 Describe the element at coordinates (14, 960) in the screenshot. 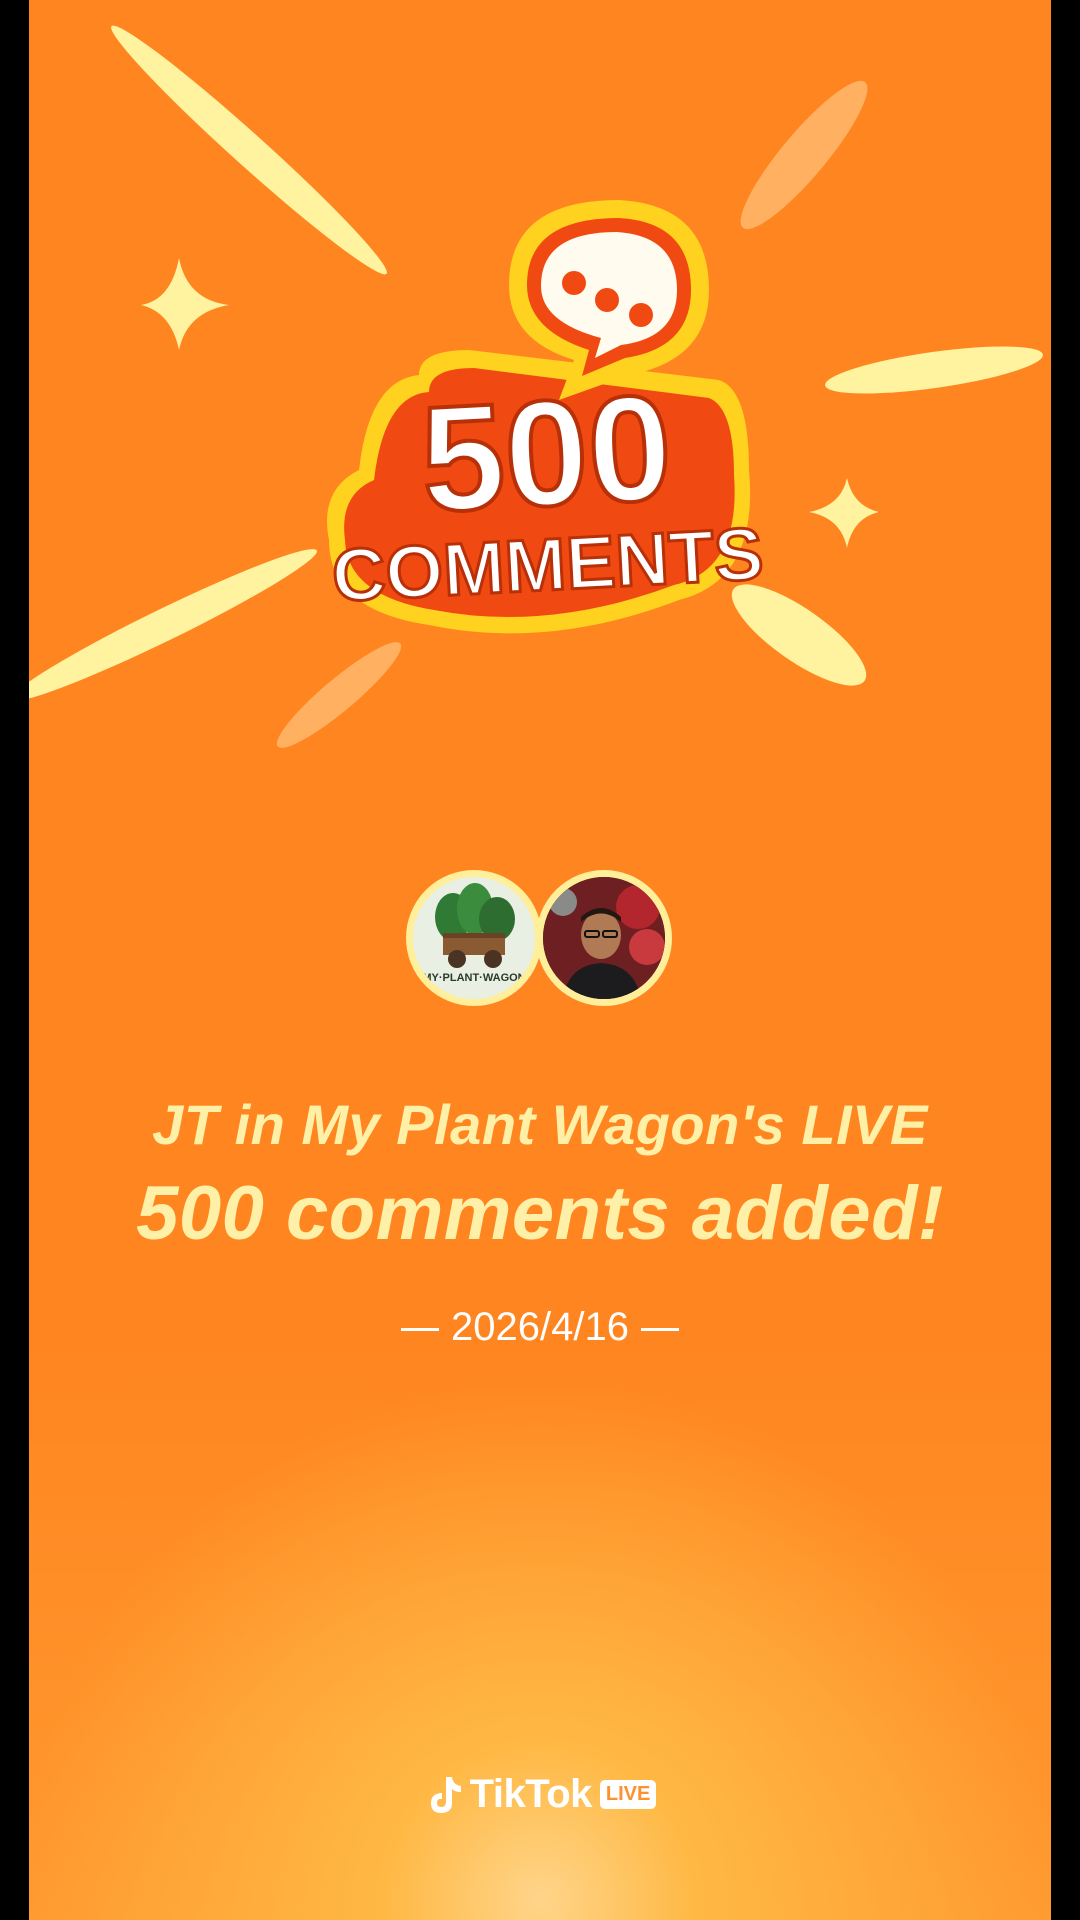

I see `left-letterbox` at that location.